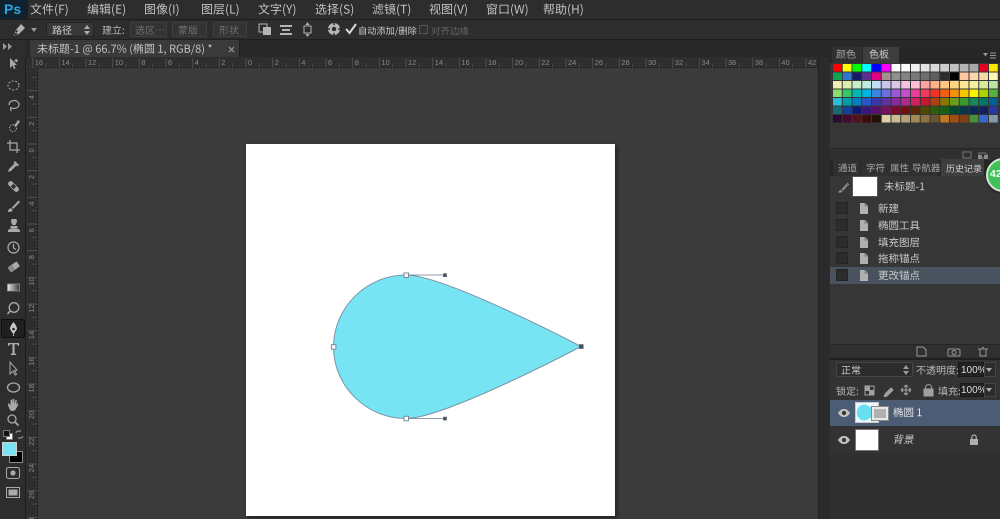 This screenshot has width=1000, height=519. I want to click on svg-text: 34, so click(705, 62).